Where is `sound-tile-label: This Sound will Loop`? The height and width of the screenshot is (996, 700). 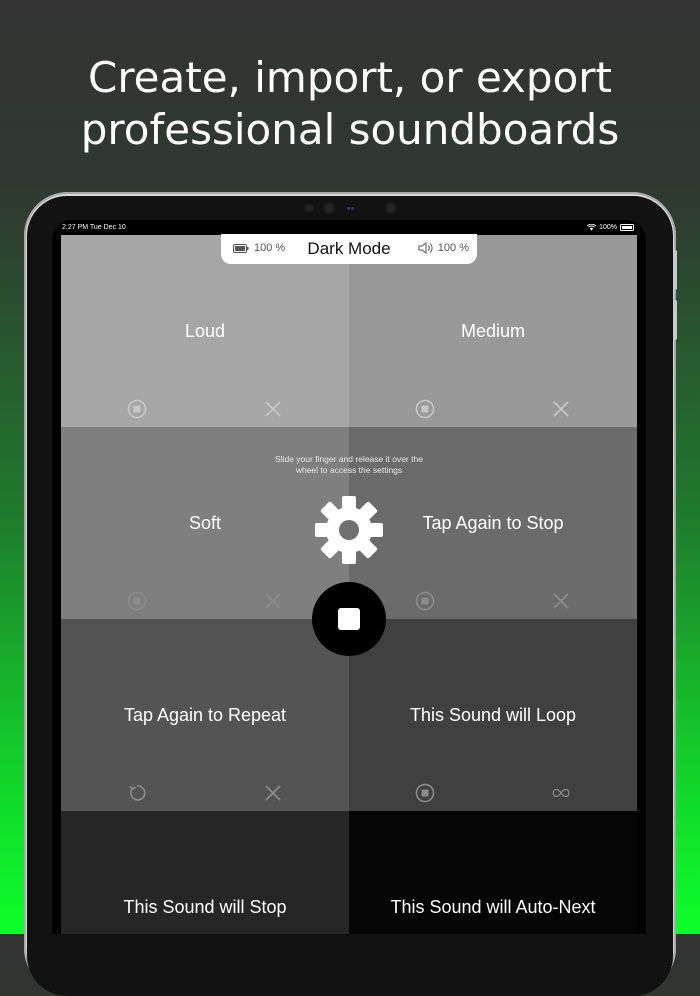
sound-tile-label: This Sound will Loop is located at coordinates (493, 715).